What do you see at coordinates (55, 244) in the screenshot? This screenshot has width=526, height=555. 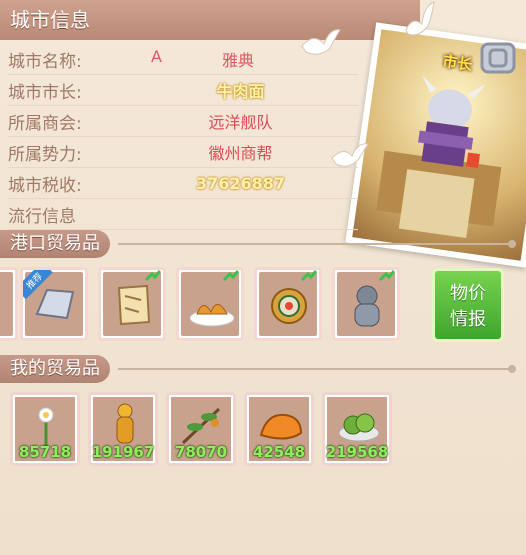 I see `port-goods-title: 港口贸易品` at bounding box center [55, 244].